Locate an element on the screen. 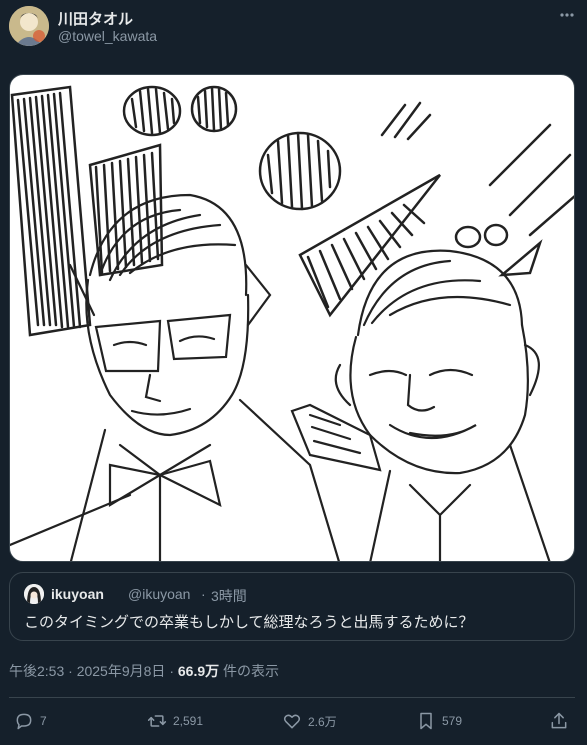  view-count-label: 件の表示 is located at coordinates (251, 671).